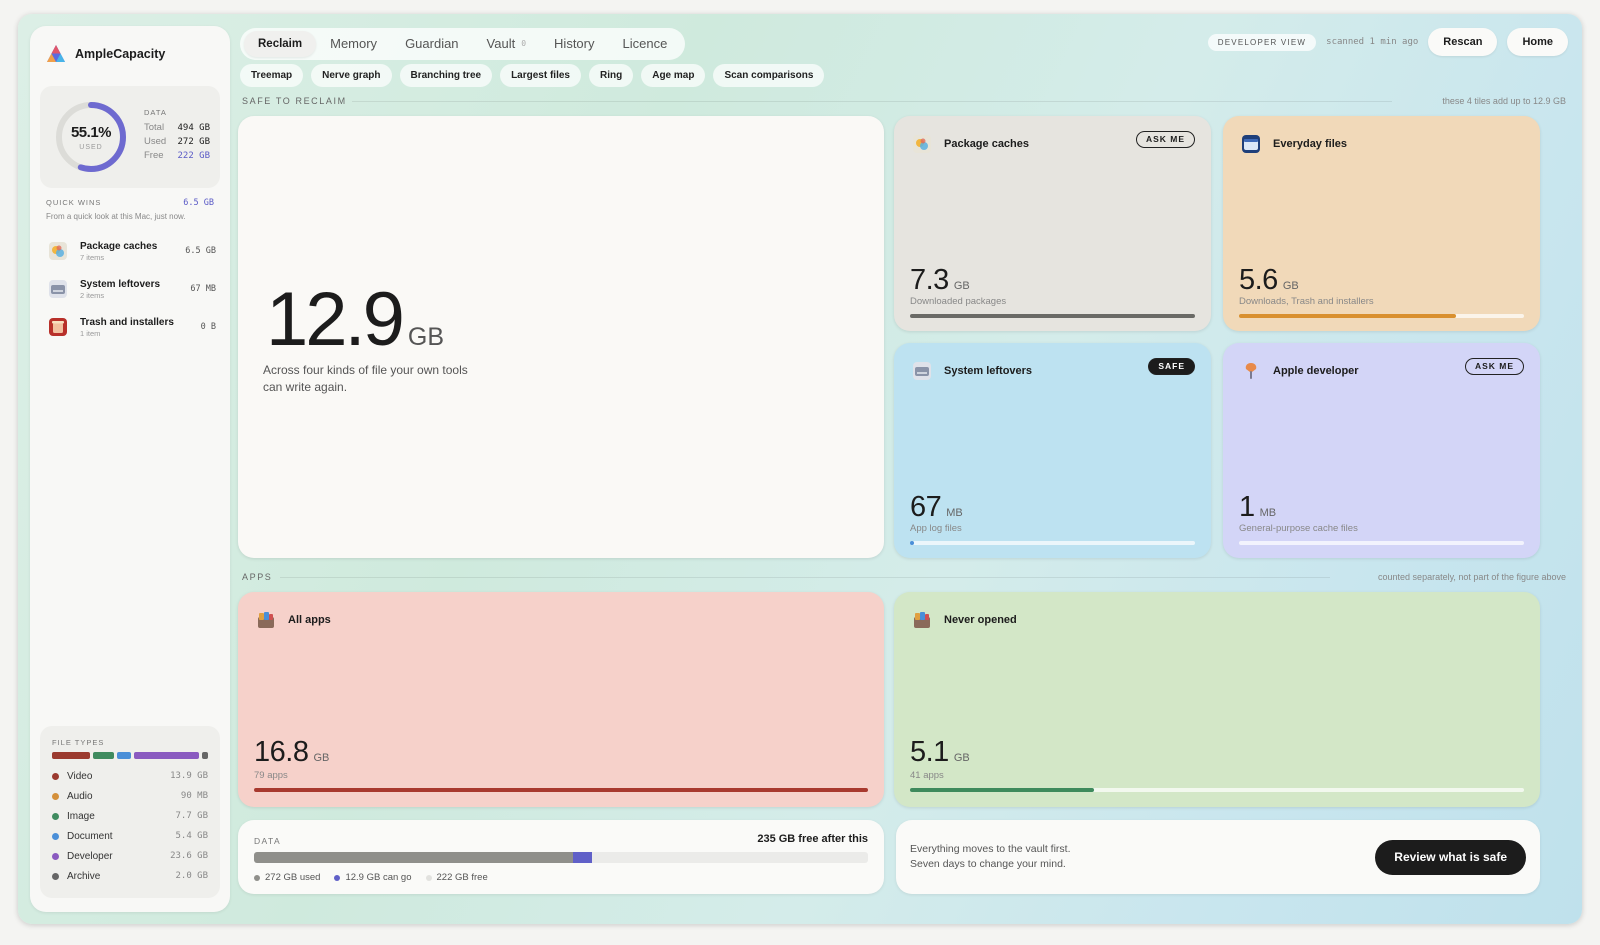 The width and height of the screenshot is (1600, 945). Describe the element at coordinates (574, 44) in the screenshot. I see `tab-history: History` at that location.